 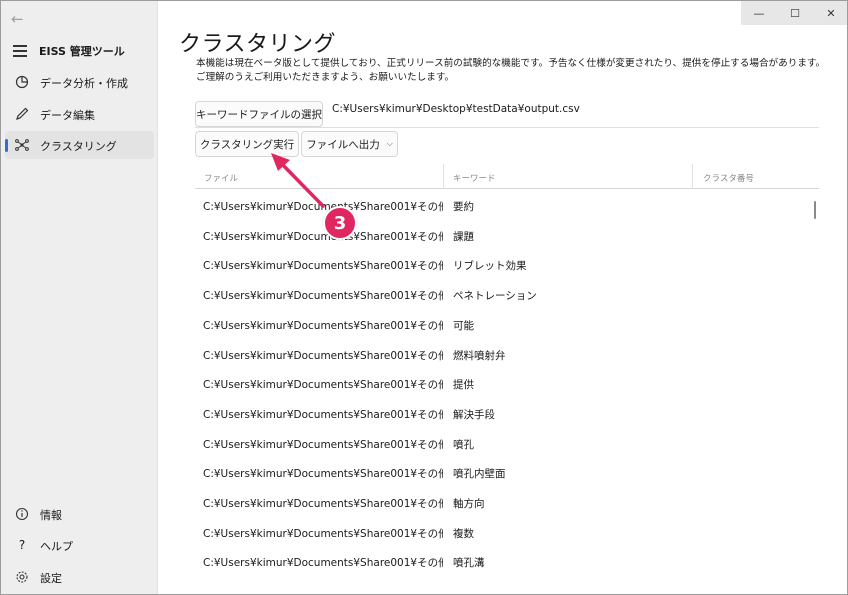 What do you see at coordinates (343, 144) in the screenshot?
I see `export-button-label: ファイルへ出力` at bounding box center [343, 144].